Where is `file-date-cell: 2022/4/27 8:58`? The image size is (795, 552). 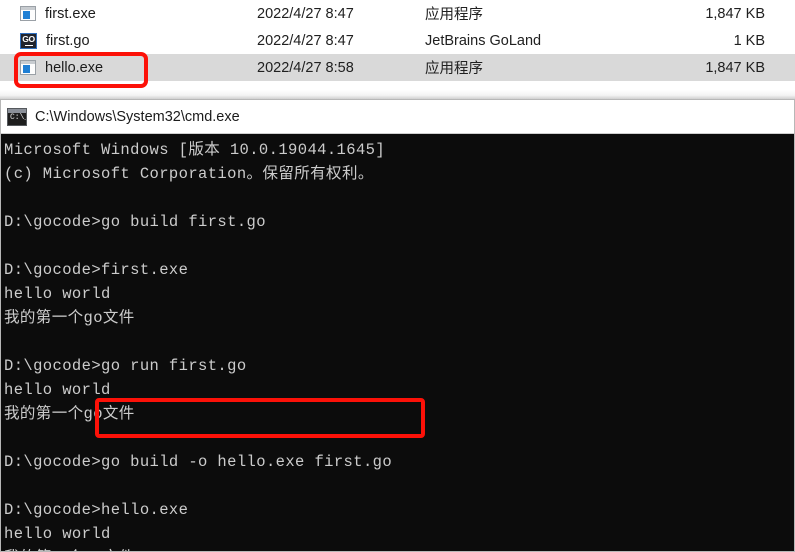 file-date-cell: 2022/4/27 8:58 is located at coordinates (305, 67).